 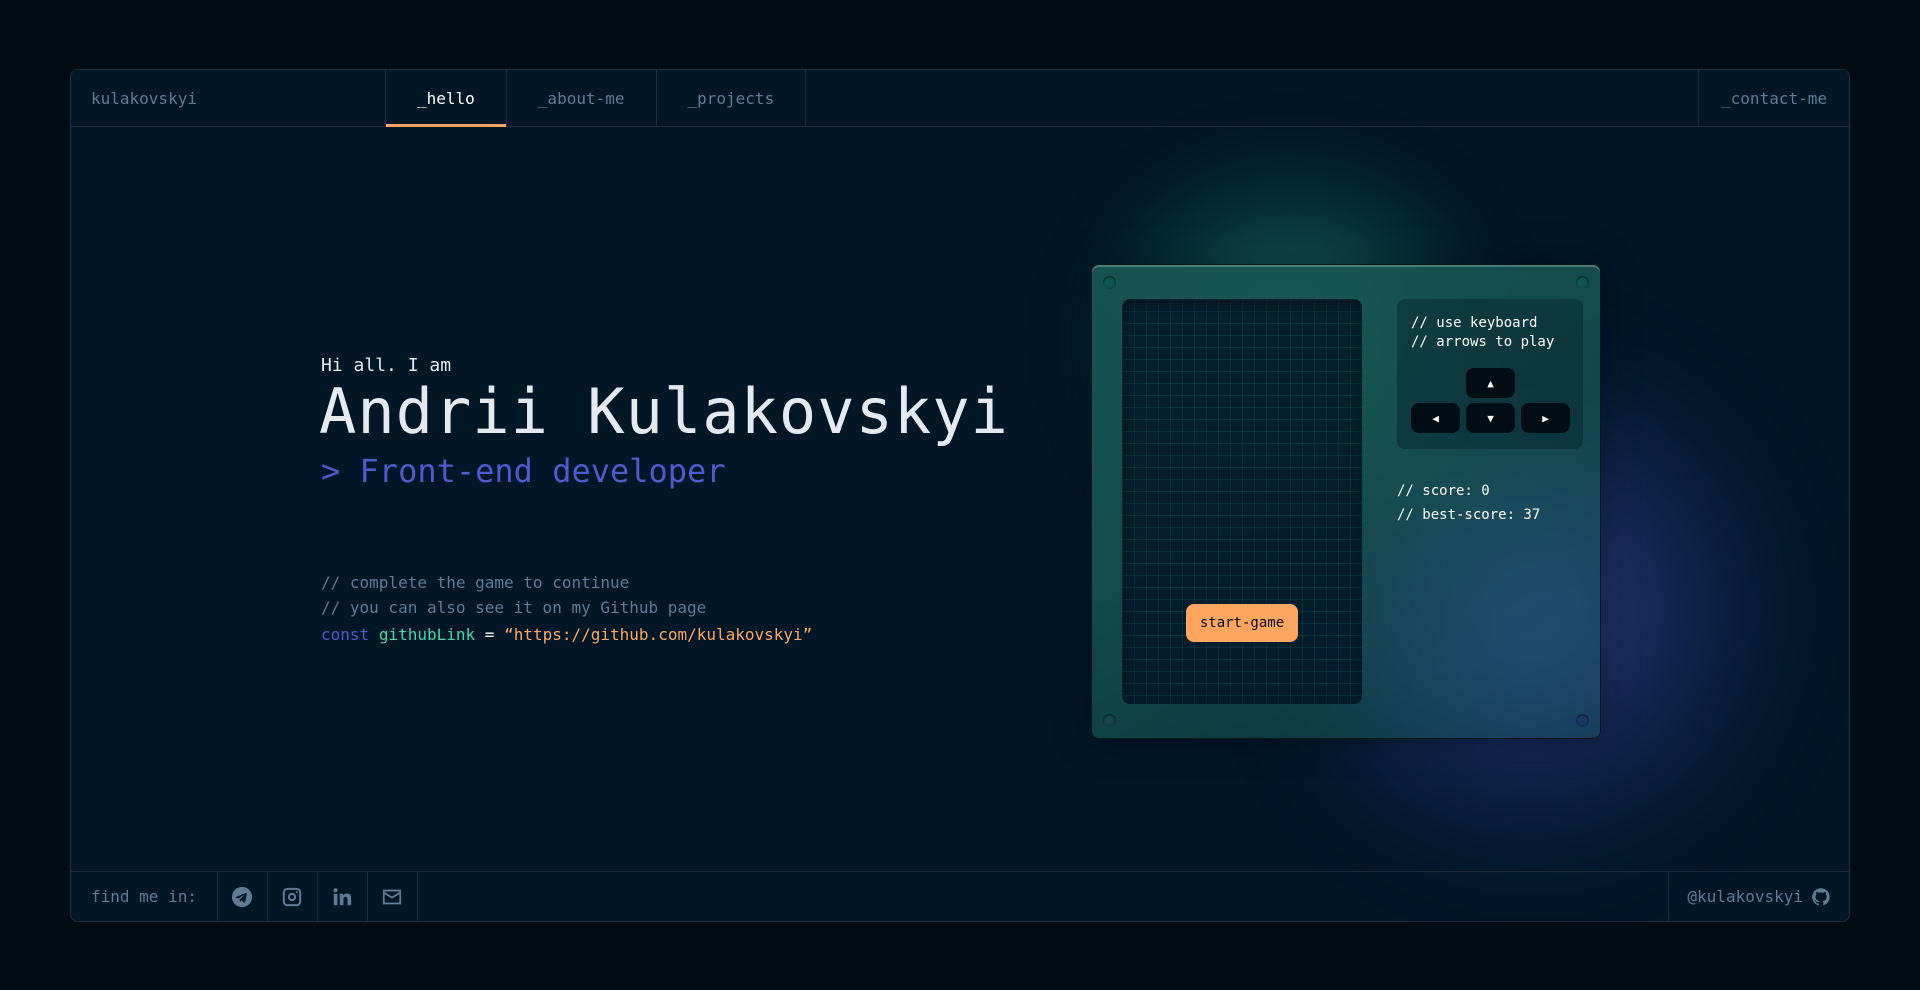 I want to click on instagram-link, so click(x=293, y=896).